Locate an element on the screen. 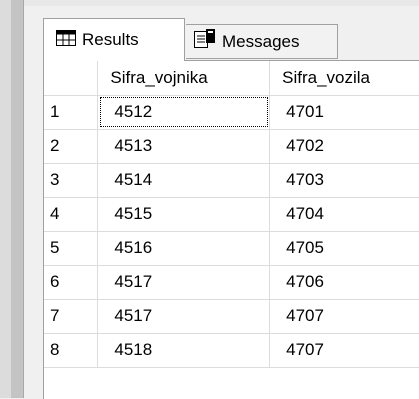 Image resolution: width=419 pixels, height=399 pixels. table-row: 2 4513 4702 is located at coordinates (231, 146).